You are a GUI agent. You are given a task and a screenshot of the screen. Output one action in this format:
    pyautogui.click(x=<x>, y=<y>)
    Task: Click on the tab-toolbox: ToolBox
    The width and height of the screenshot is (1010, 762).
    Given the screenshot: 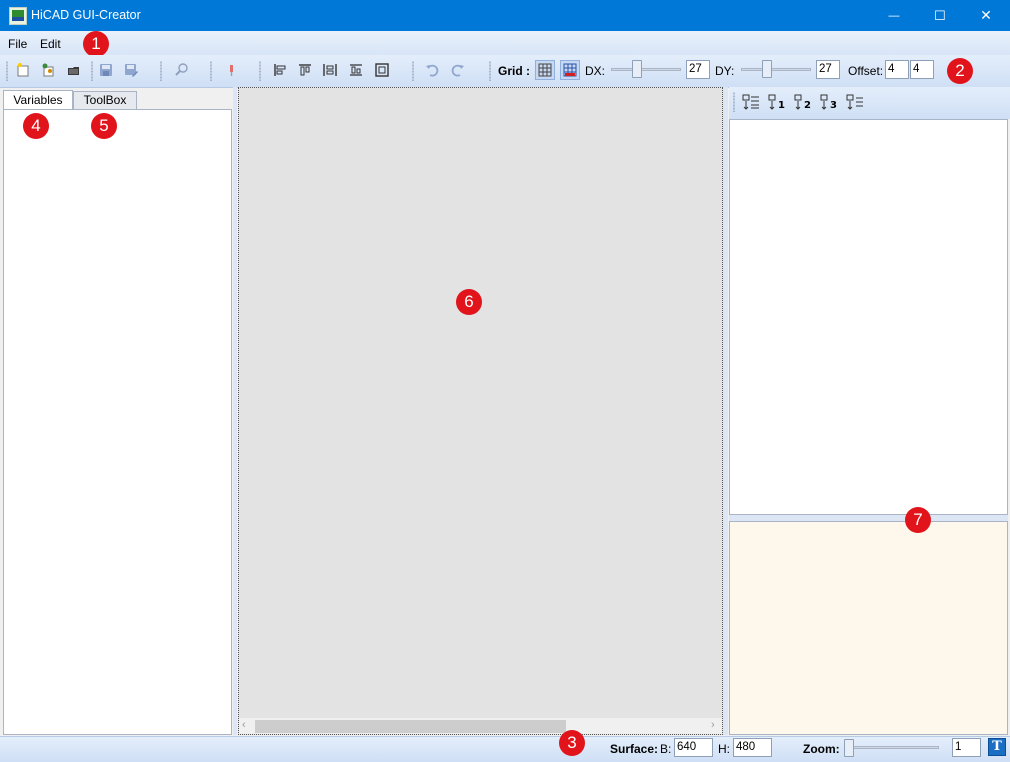 What is the action you would take?
    pyautogui.click(x=105, y=100)
    